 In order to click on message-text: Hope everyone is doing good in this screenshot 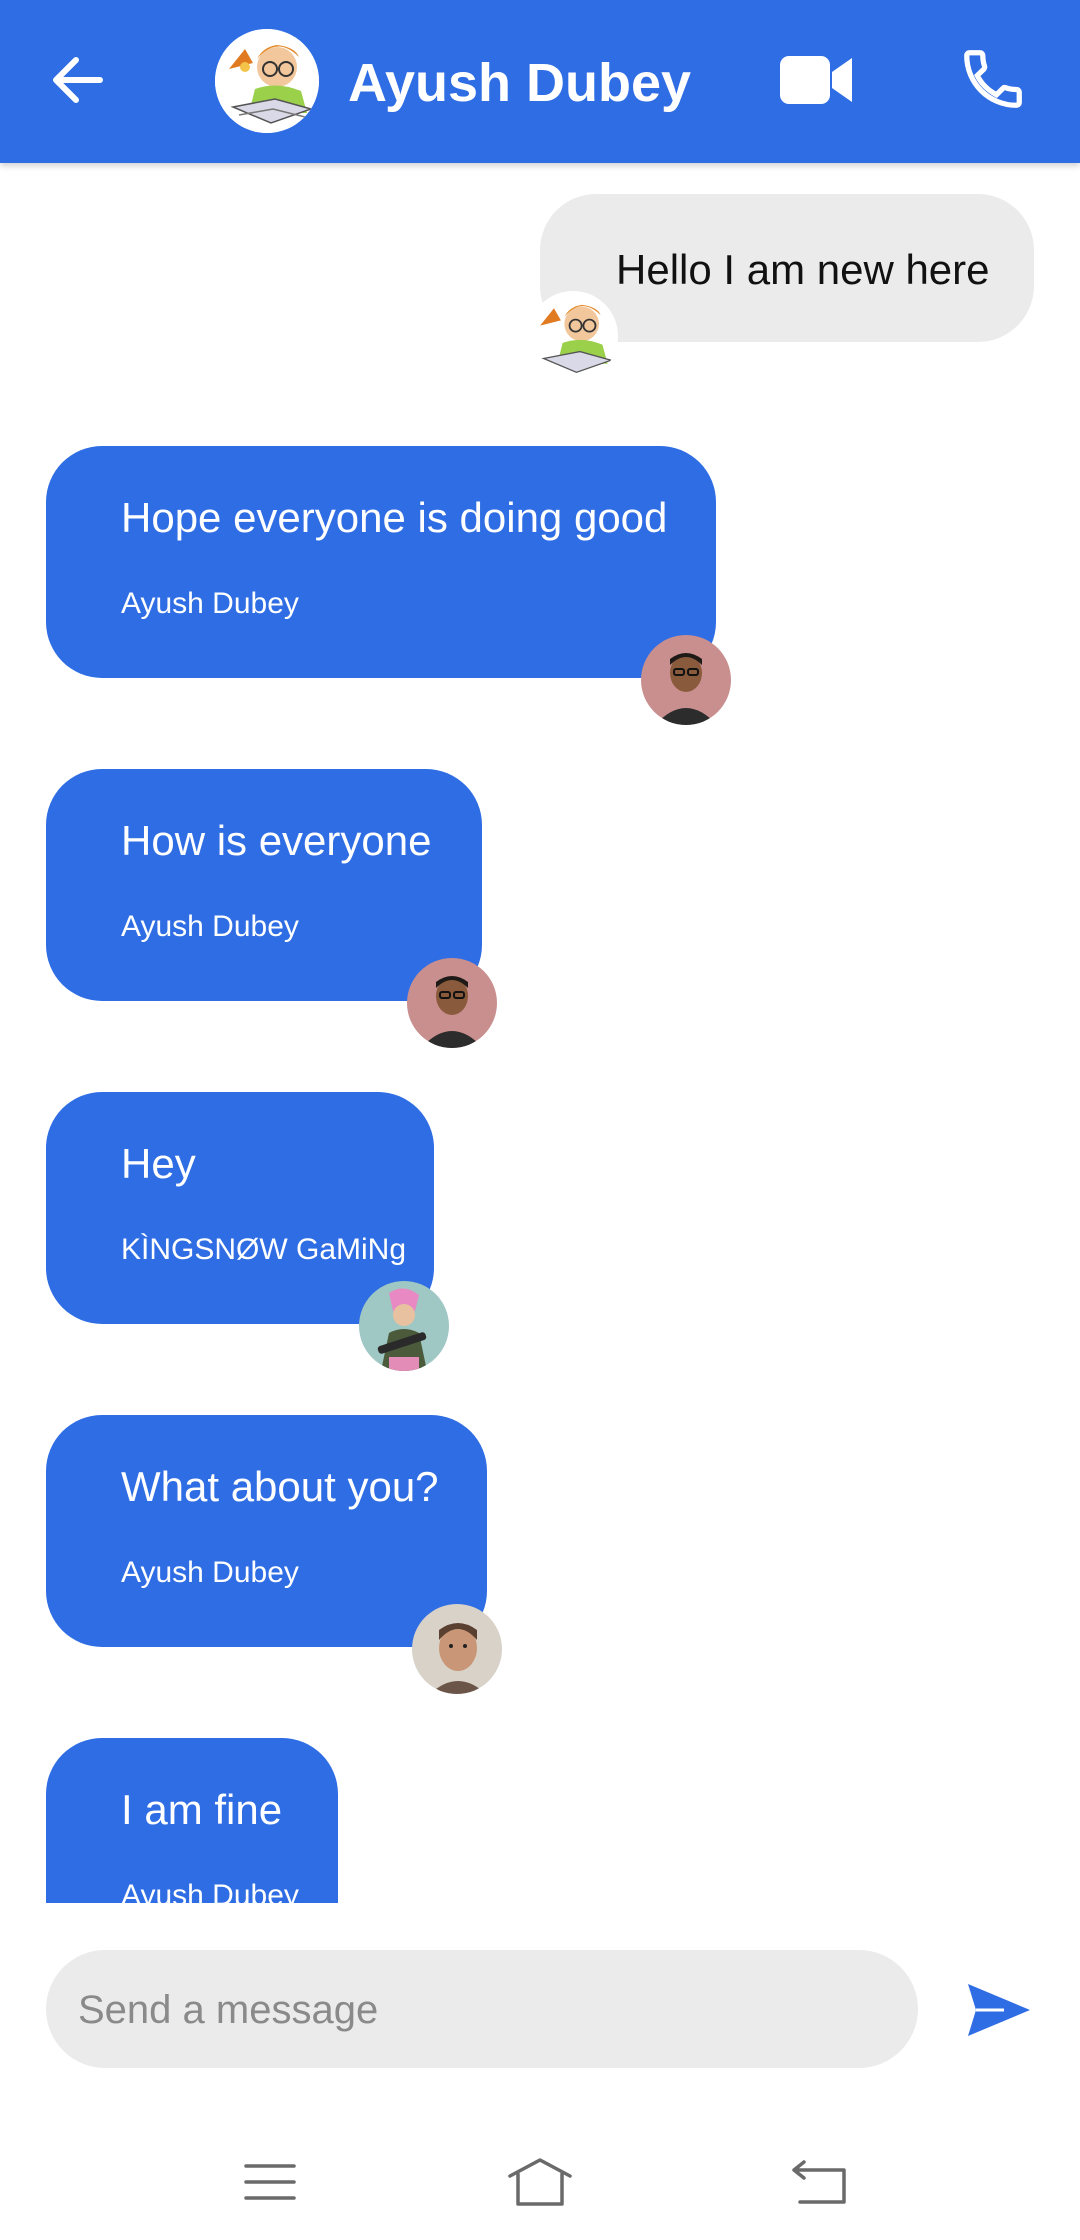, I will do `click(394, 517)`.